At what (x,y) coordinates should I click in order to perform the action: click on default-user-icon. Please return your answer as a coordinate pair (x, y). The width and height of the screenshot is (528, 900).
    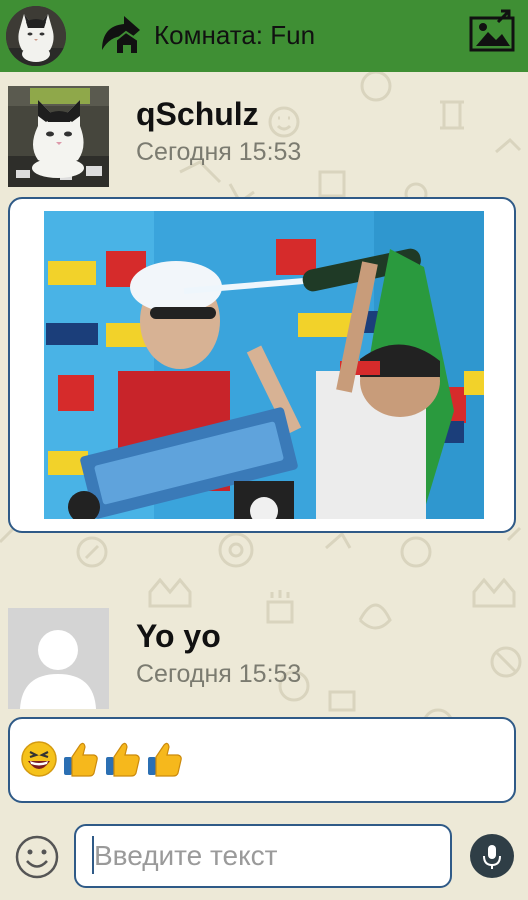
    Looking at the image, I should click on (58, 658).